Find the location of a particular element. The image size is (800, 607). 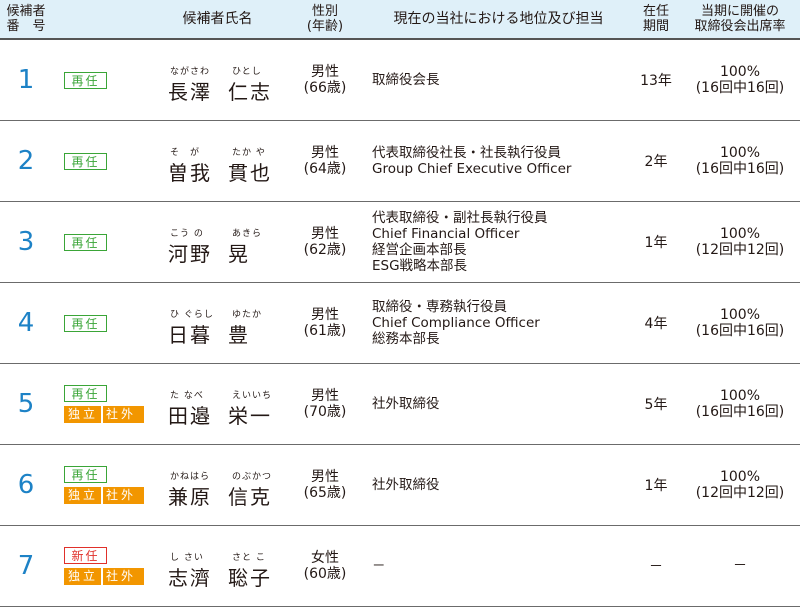

family-name: そ が曽我 is located at coordinates (198, 161).